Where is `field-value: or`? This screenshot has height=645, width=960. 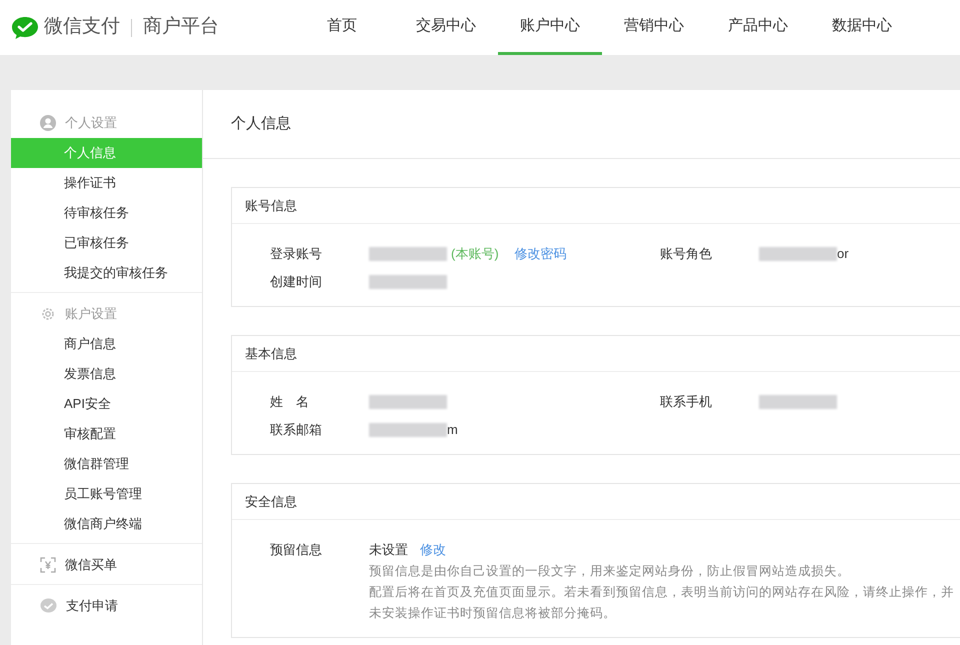
field-value: or is located at coordinates (843, 254).